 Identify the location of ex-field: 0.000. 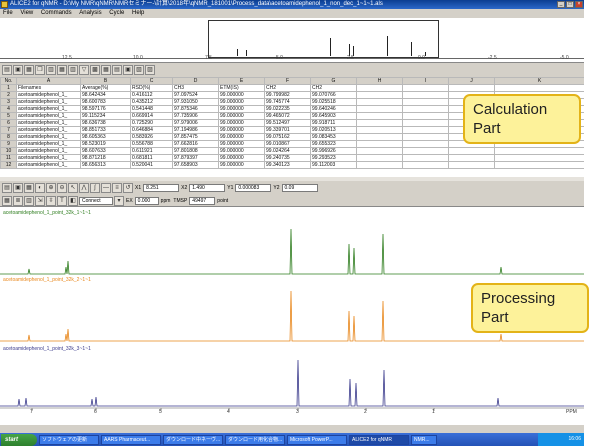
(146, 200).